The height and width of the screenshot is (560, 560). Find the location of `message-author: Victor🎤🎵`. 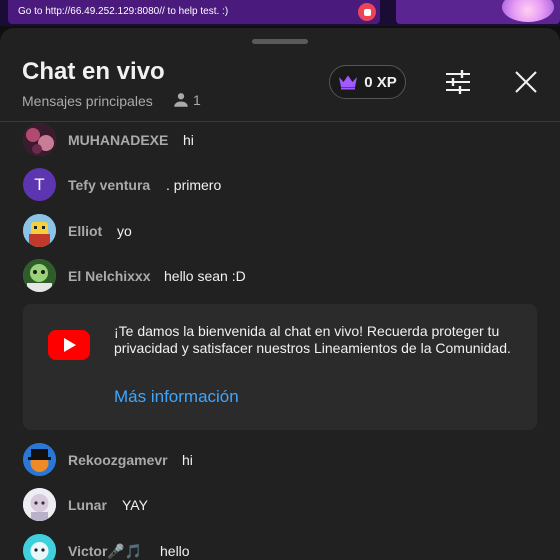

message-author: Victor🎤🎵 is located at coordinates (105, 551).